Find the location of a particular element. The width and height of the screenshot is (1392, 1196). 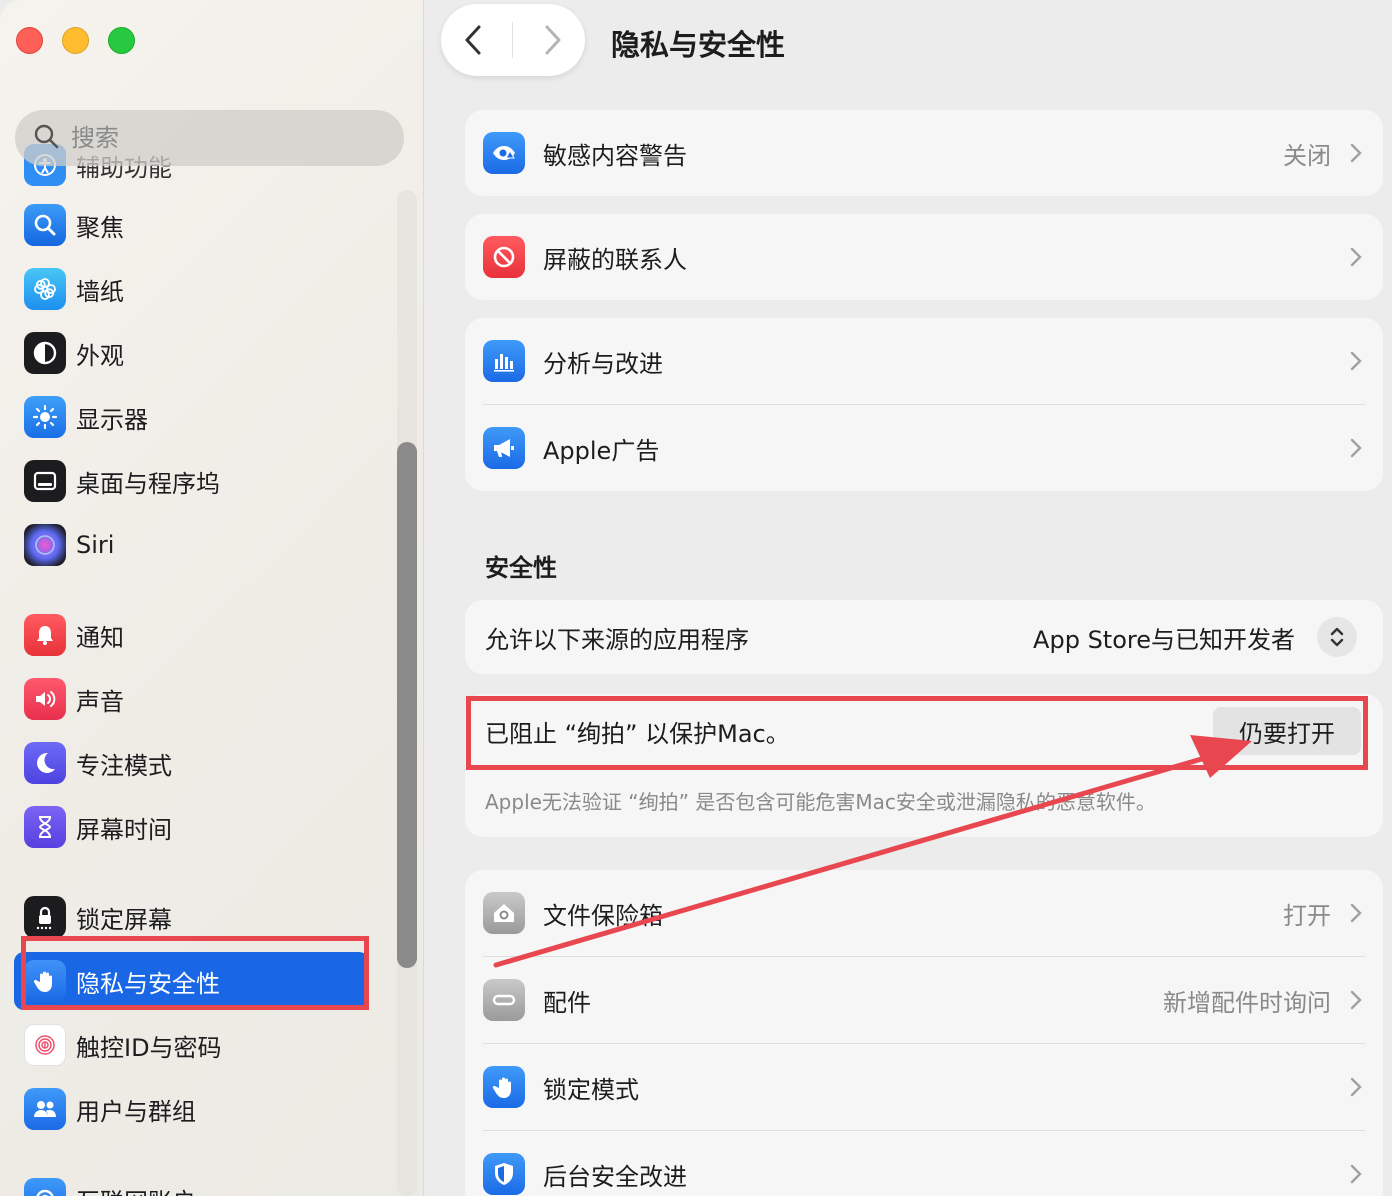

sidebar-item-label: 互联网账户 is located at coordinates (136, 1189).